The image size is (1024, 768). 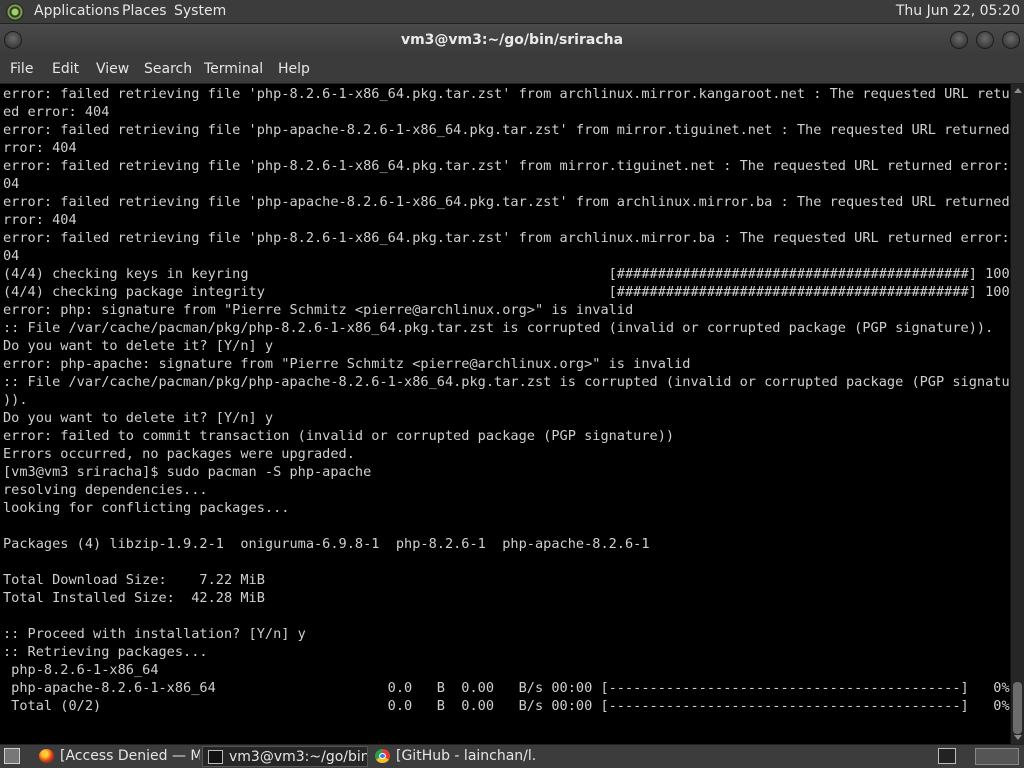 What do you see at coordinates (144, 11) in the screenshot?
I see `places-menu: Places` at bounding box center [144, 11].